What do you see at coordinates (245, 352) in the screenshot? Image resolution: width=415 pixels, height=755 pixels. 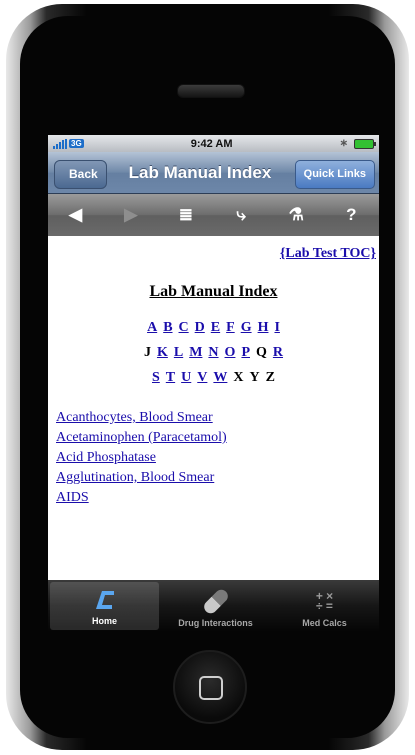 I see `letter-link: P` at bounding box center [245, 352].